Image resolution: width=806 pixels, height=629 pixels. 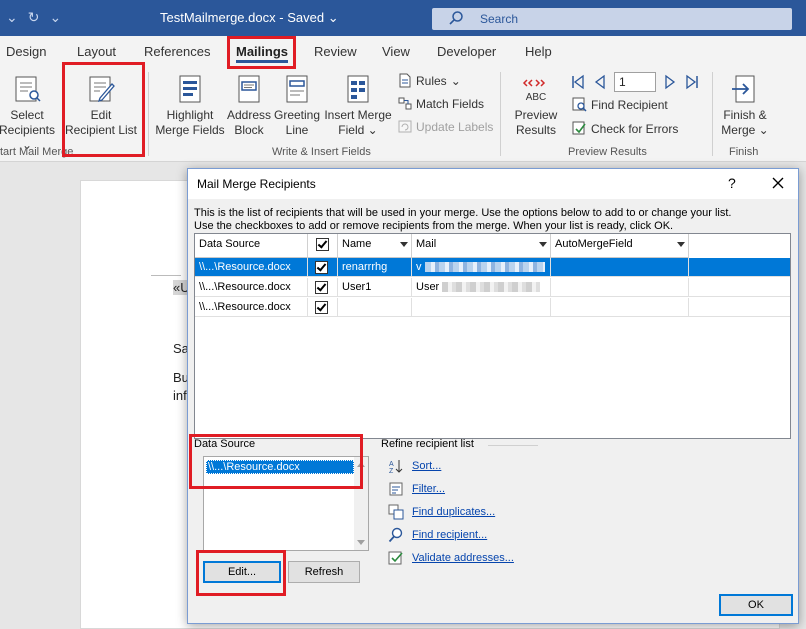 I want to click on greeting-line-button: Greeting Line, so click(x=297, y=106).